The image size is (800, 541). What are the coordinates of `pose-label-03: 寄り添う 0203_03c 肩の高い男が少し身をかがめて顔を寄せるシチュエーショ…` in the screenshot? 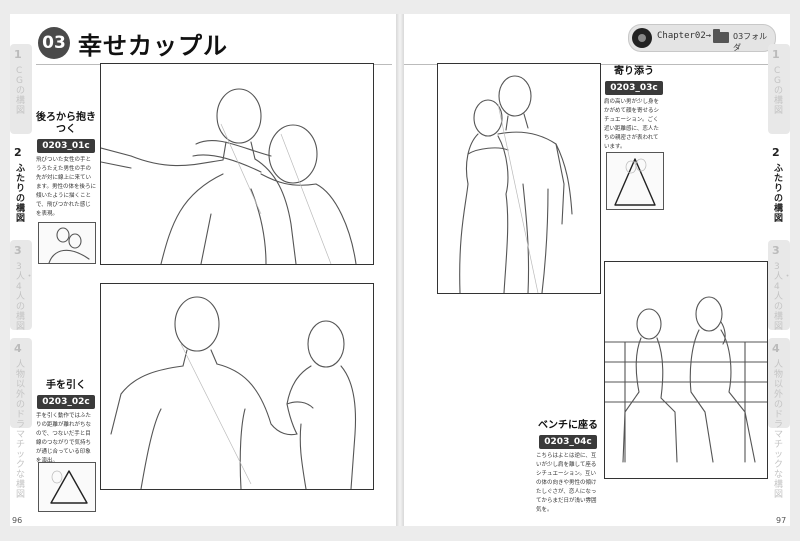 It's located at (634, 109).